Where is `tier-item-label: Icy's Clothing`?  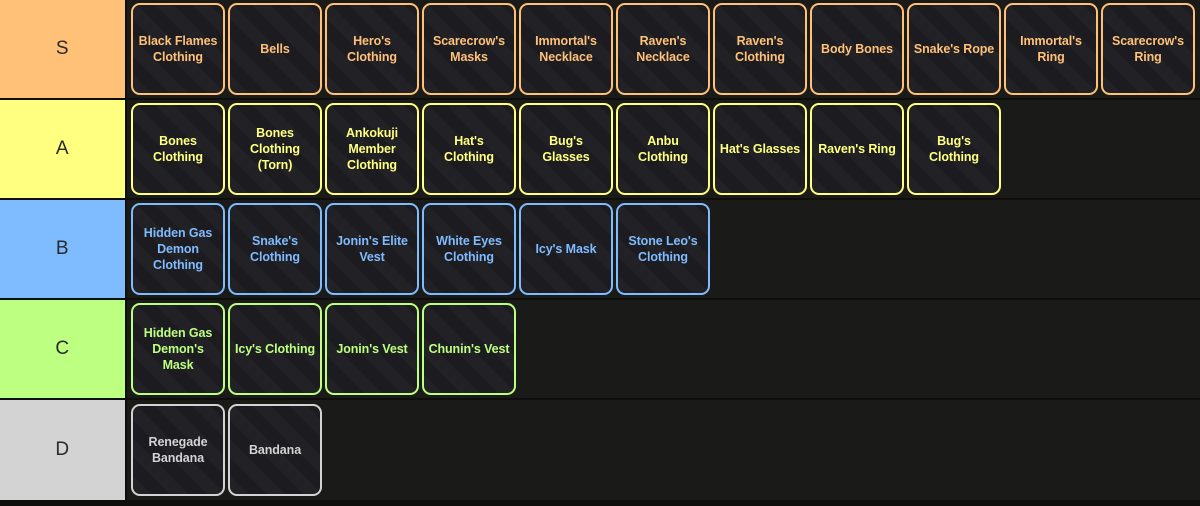 tier-item-label: Icy's Clothing is located at coordinates (275, 349).